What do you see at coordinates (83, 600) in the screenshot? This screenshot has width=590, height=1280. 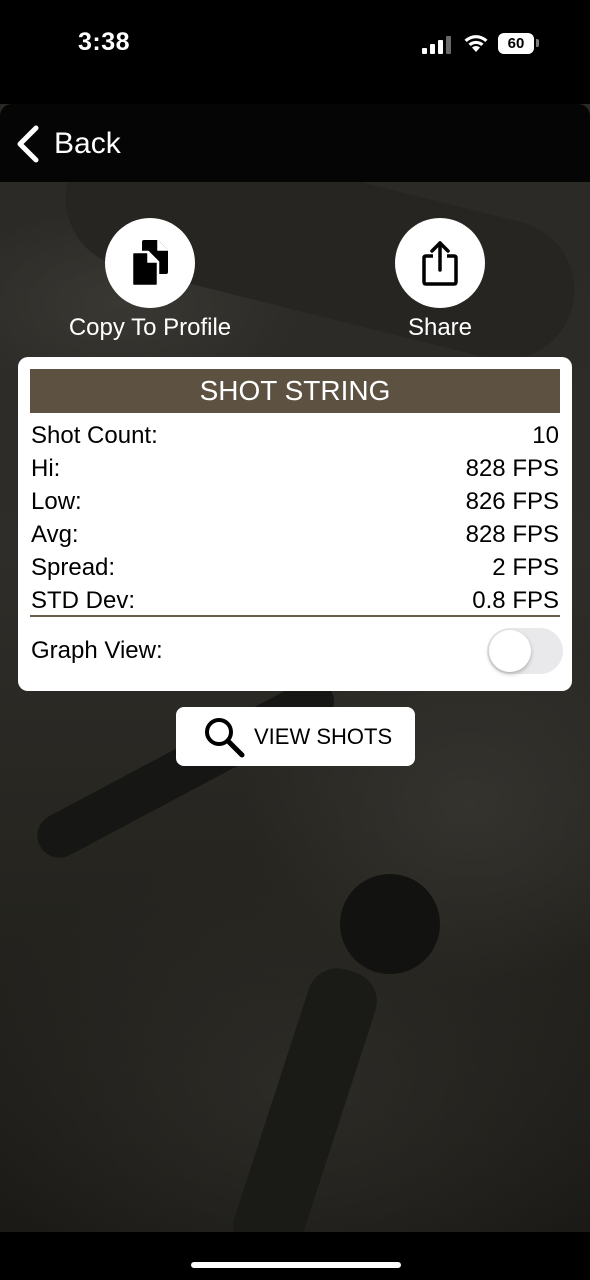 I see `stat-label: STD Dev:` at bounding box center [83, 600].